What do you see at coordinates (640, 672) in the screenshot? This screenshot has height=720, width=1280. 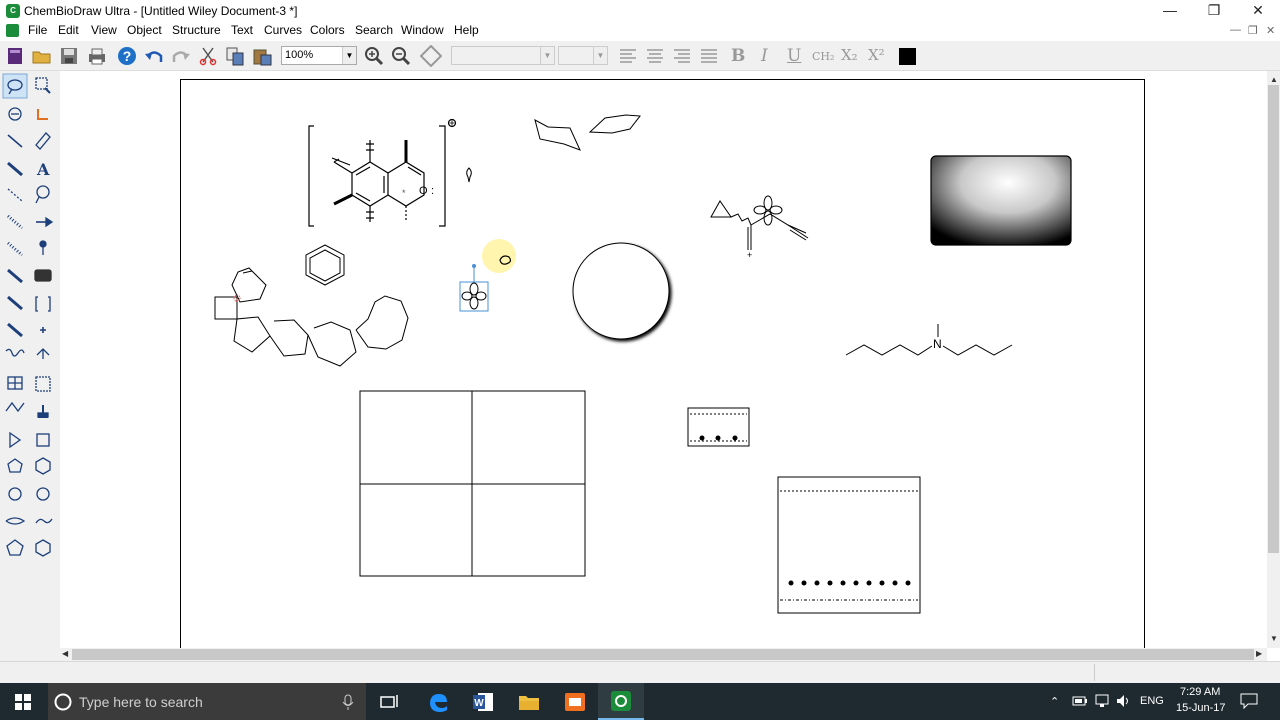 I see `status-bar` at bounding box center [640, 672].